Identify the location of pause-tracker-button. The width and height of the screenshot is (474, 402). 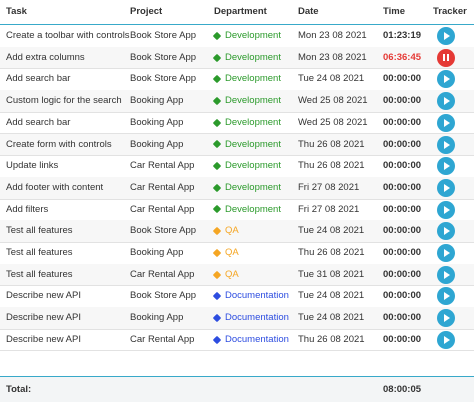
(446, 57).